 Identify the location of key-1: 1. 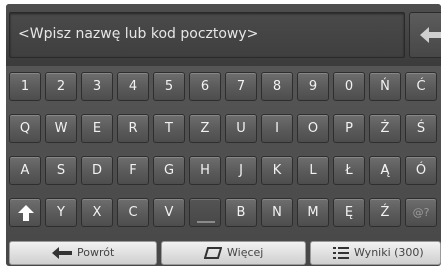
(25, 86).